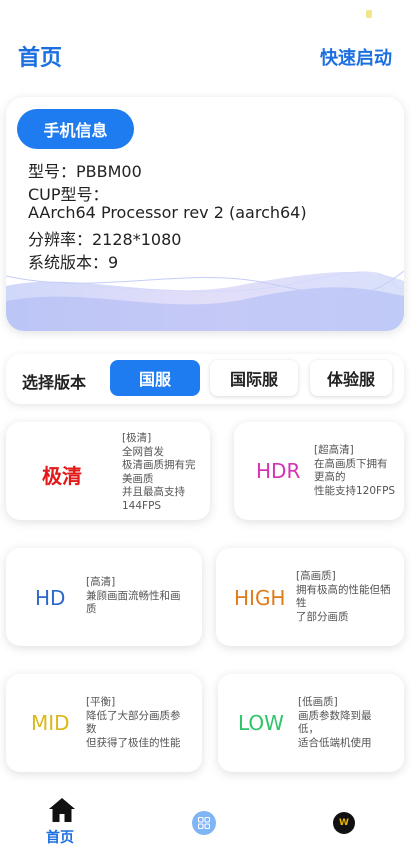 The image size is (412, 847). I want to click on mode-desc-mid: [平衡] 降低了大部分画质参数但获得了极佳的性能, so click(142, 723).